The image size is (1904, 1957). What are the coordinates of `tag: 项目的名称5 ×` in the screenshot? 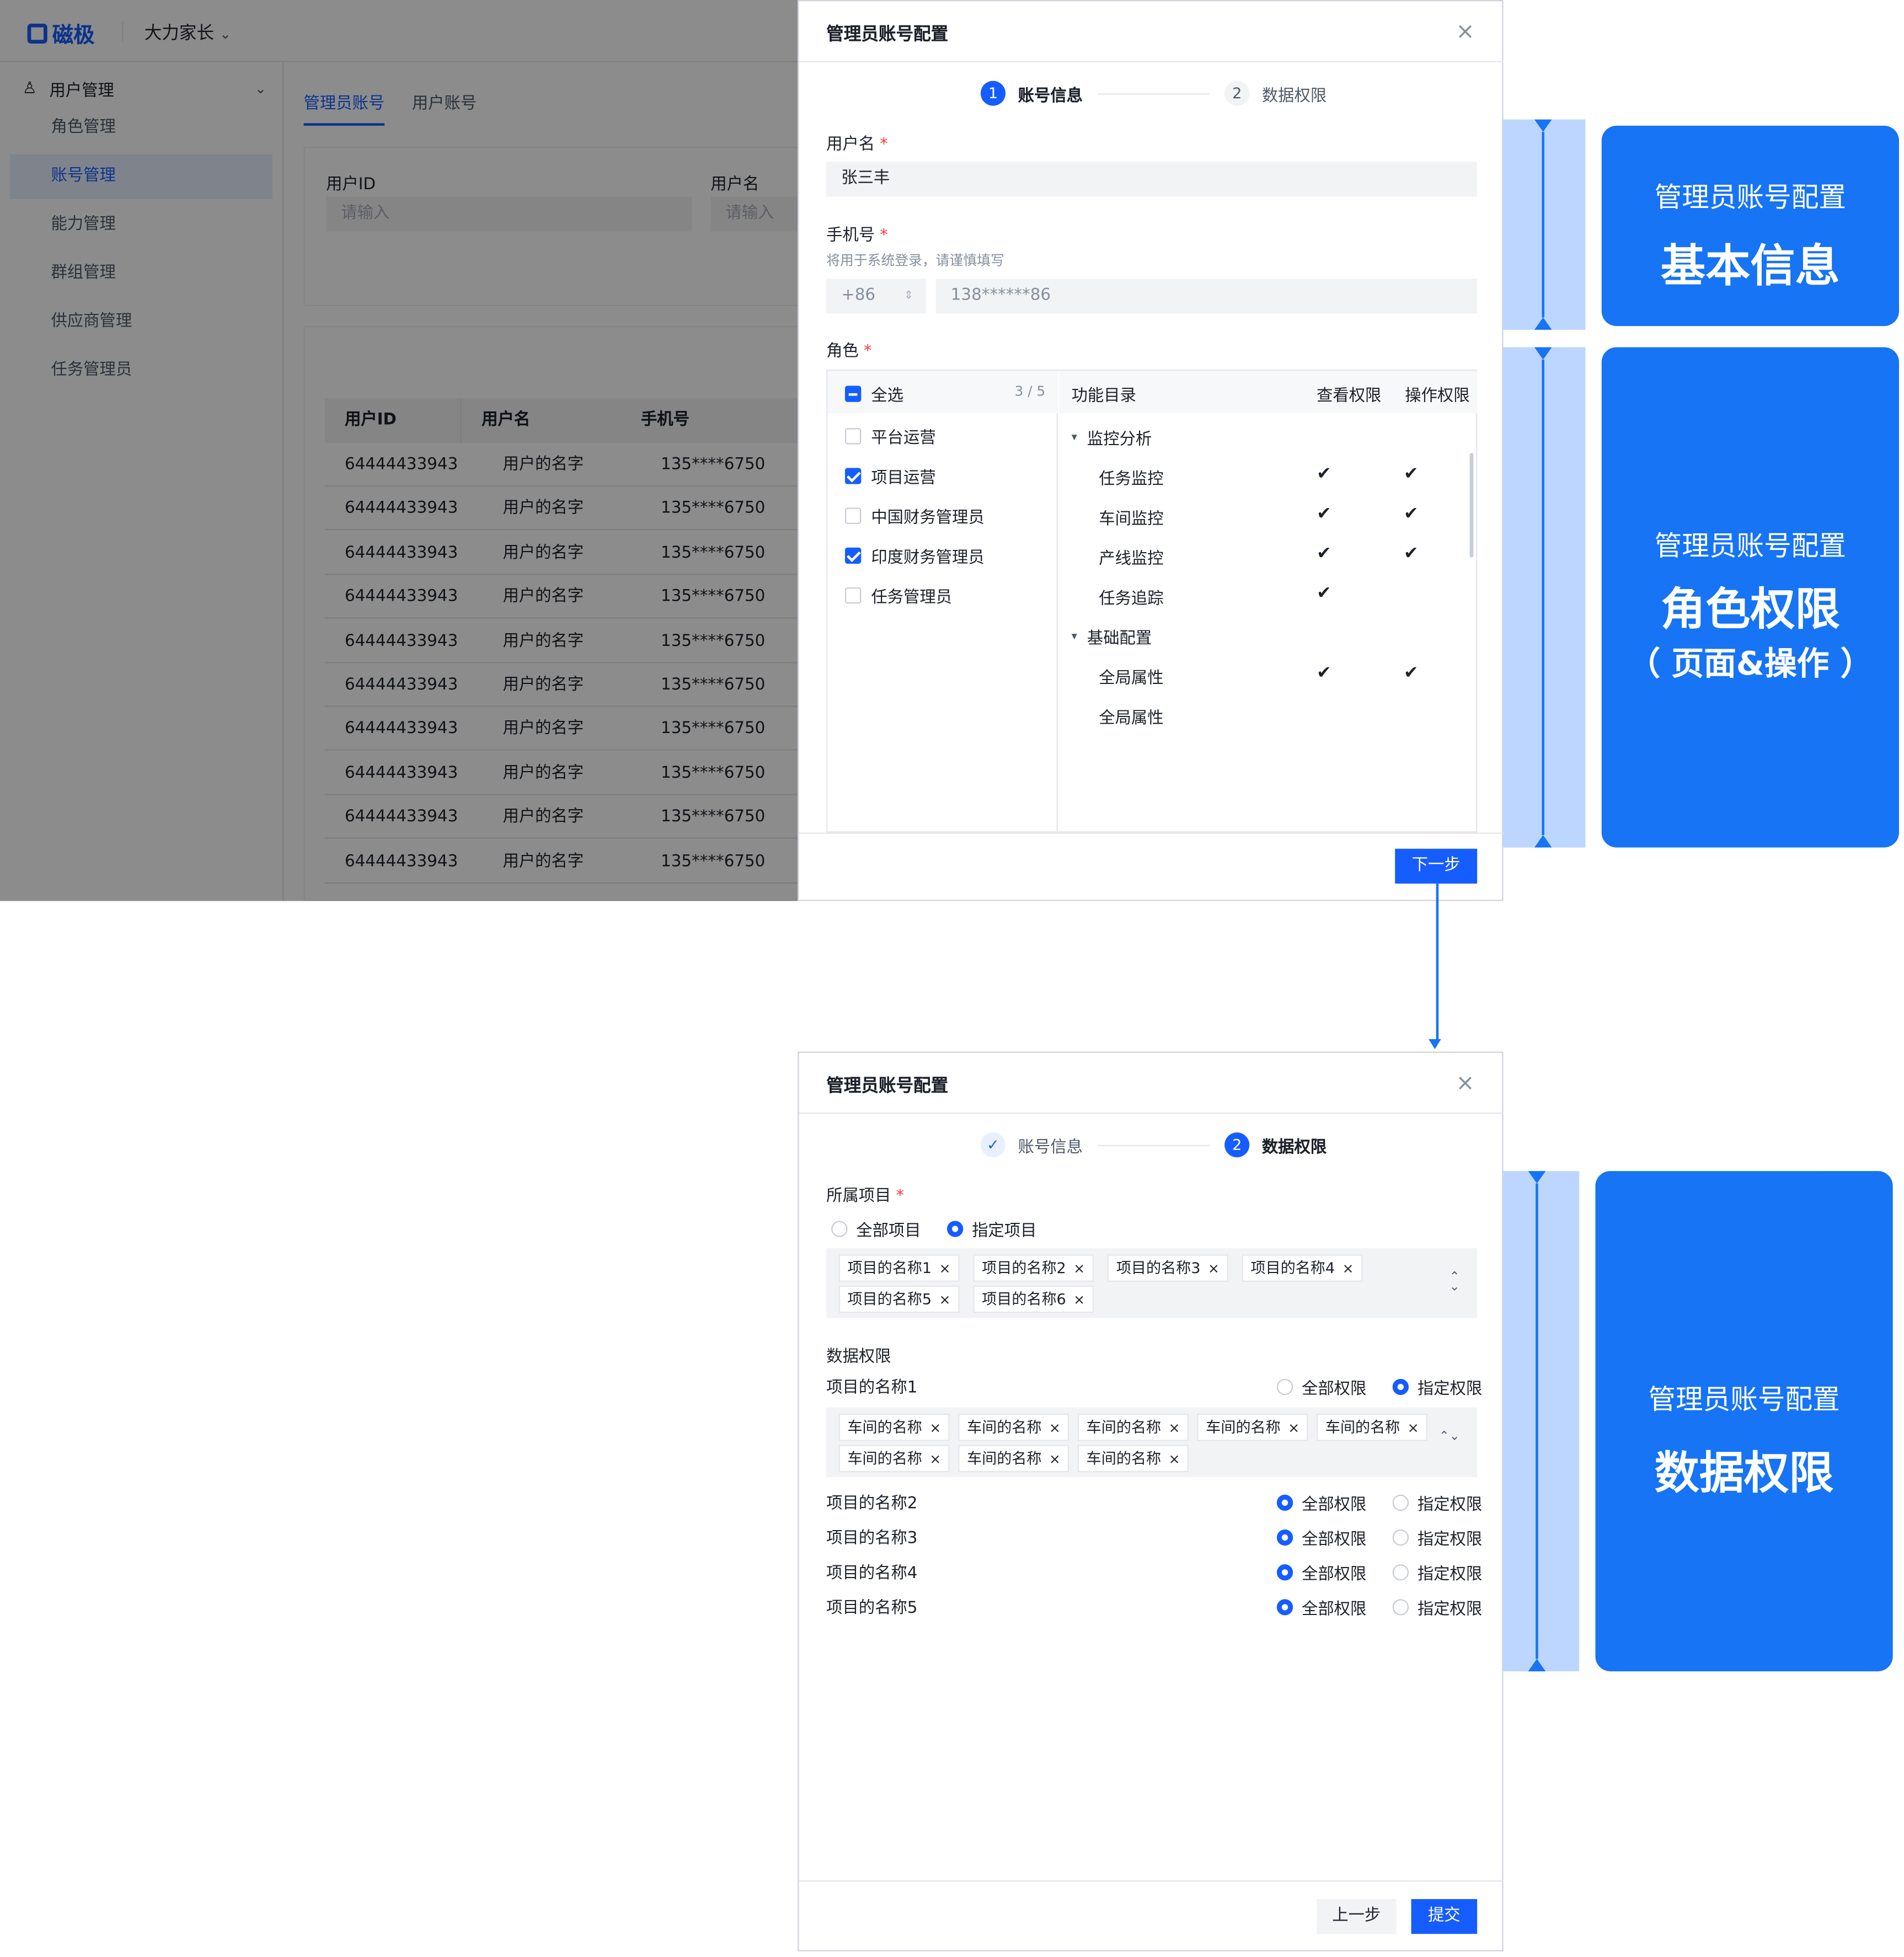 It's located at (899, 1299).